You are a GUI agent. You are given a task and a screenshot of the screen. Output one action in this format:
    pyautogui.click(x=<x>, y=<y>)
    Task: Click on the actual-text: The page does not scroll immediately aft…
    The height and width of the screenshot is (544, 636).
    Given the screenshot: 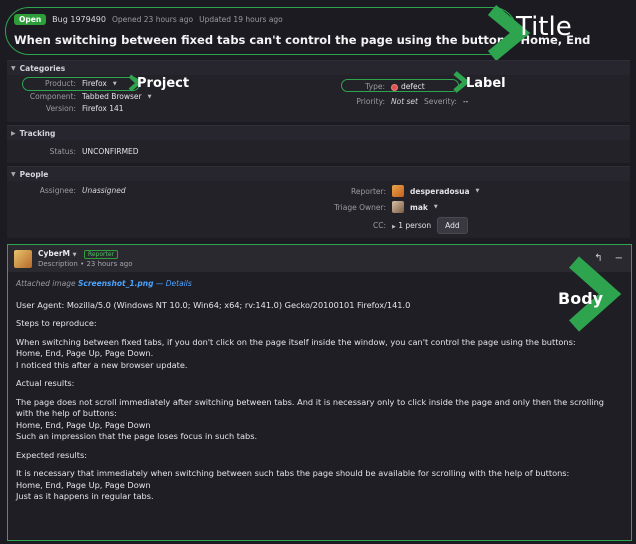 What is the action you would take?
    pyautogui.click(x=319, y=420)
    